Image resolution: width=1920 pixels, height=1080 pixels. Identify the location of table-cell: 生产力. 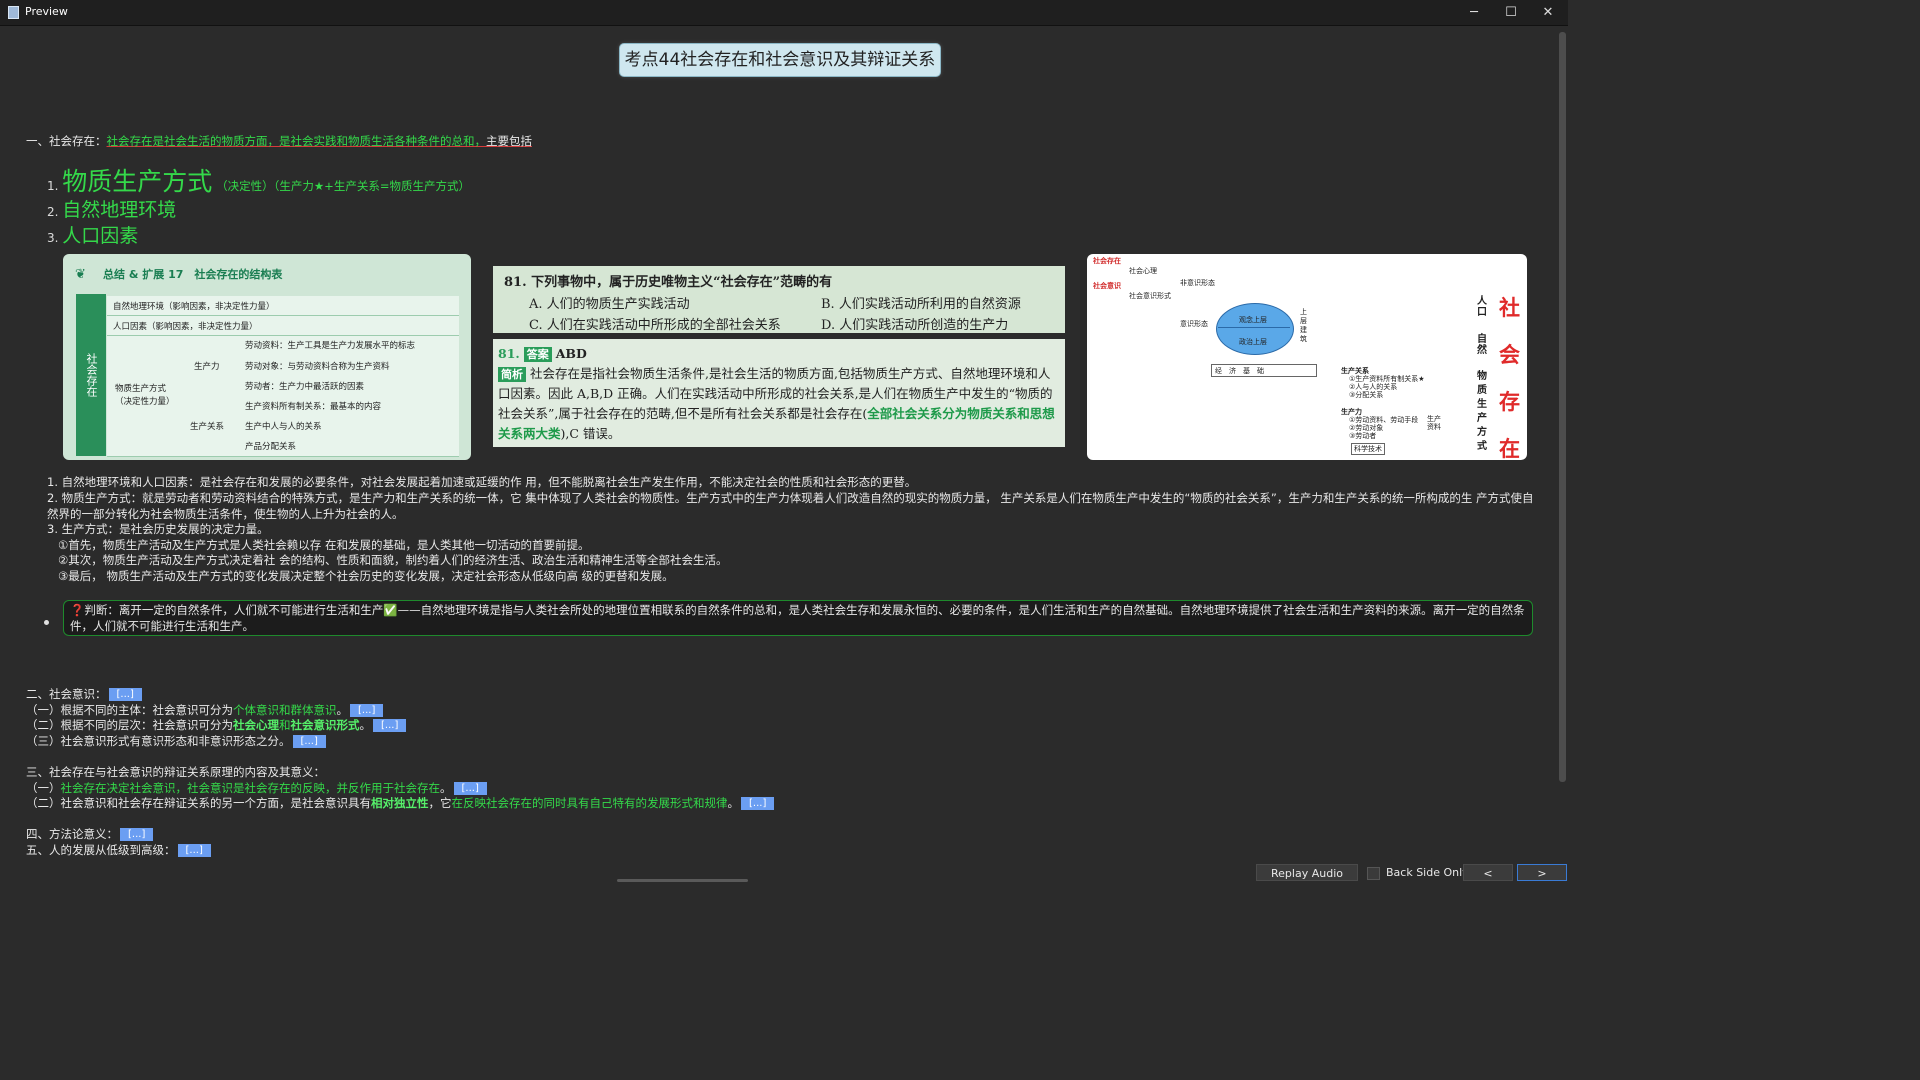
(207, 367).